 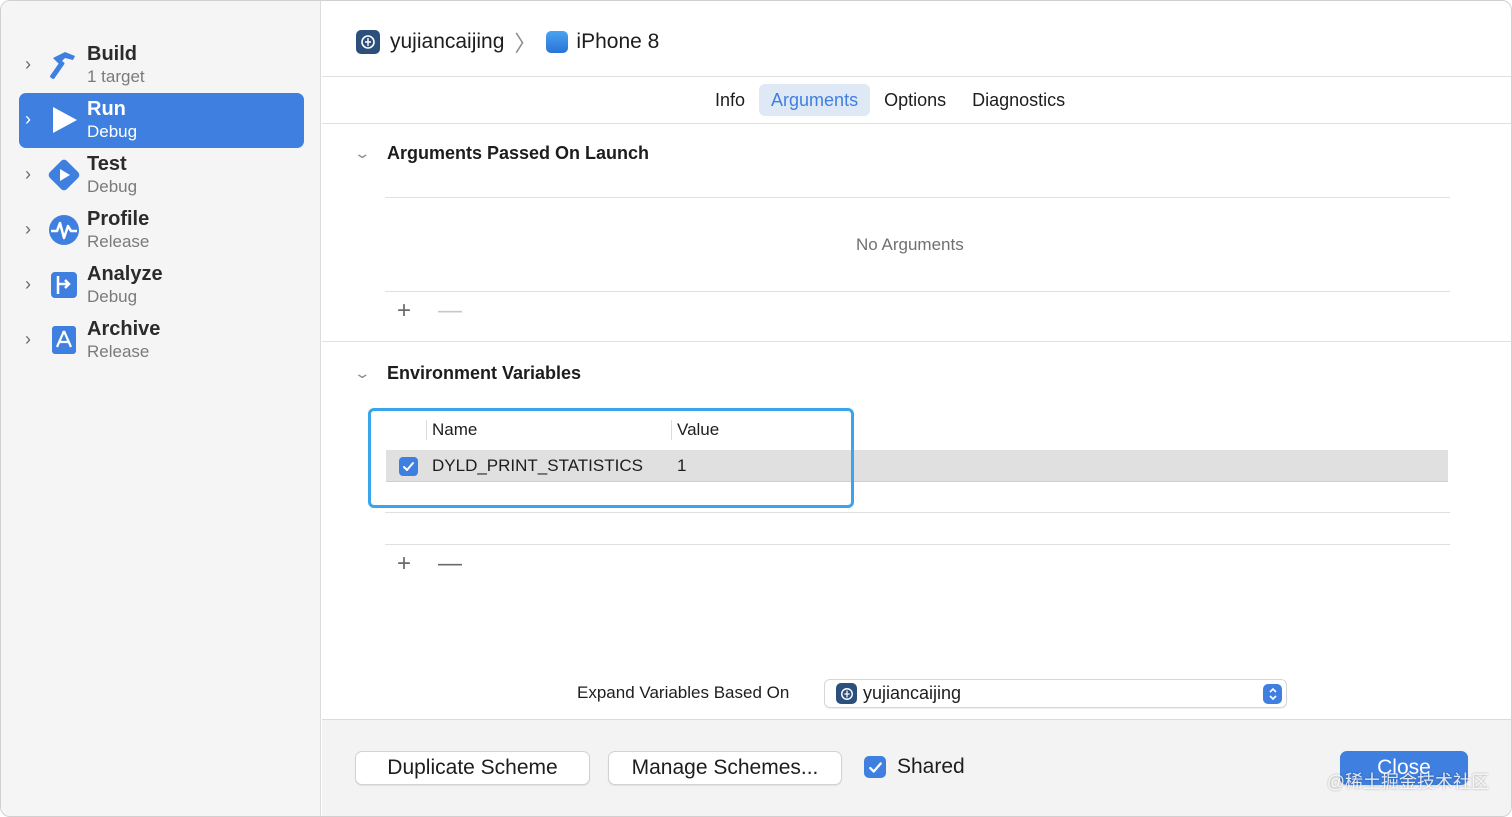 I want to click on shared-option: Shared, so click(x=914, y=767).